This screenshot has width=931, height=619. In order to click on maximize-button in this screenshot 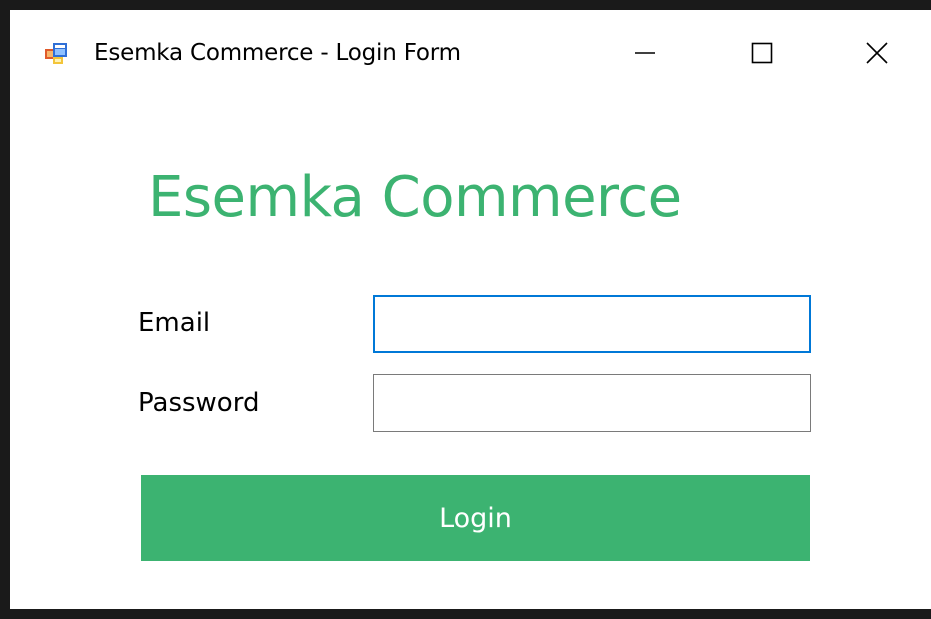, I will do `click(762, 55)`.